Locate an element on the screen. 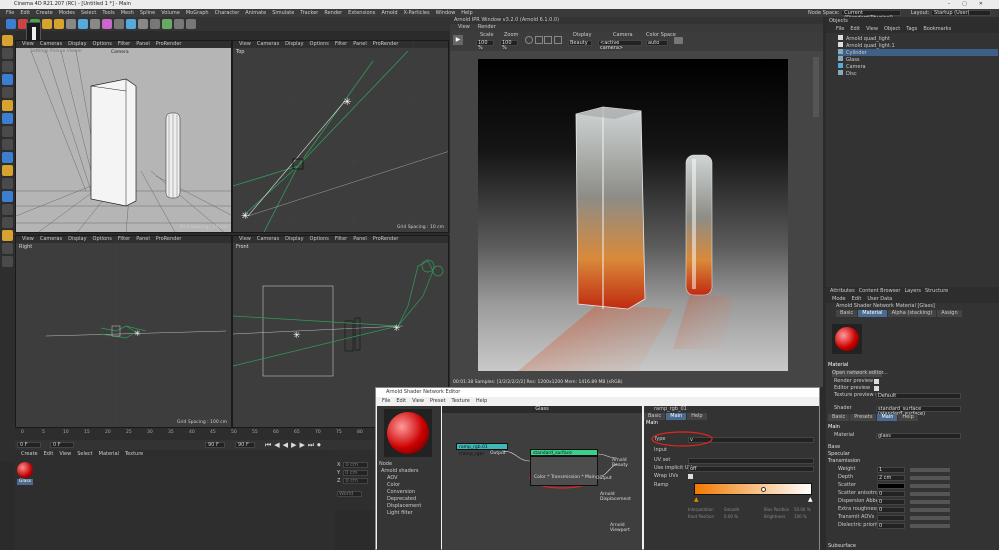  ramp-knot-right: ▲ is located at coordinates (810, 499).